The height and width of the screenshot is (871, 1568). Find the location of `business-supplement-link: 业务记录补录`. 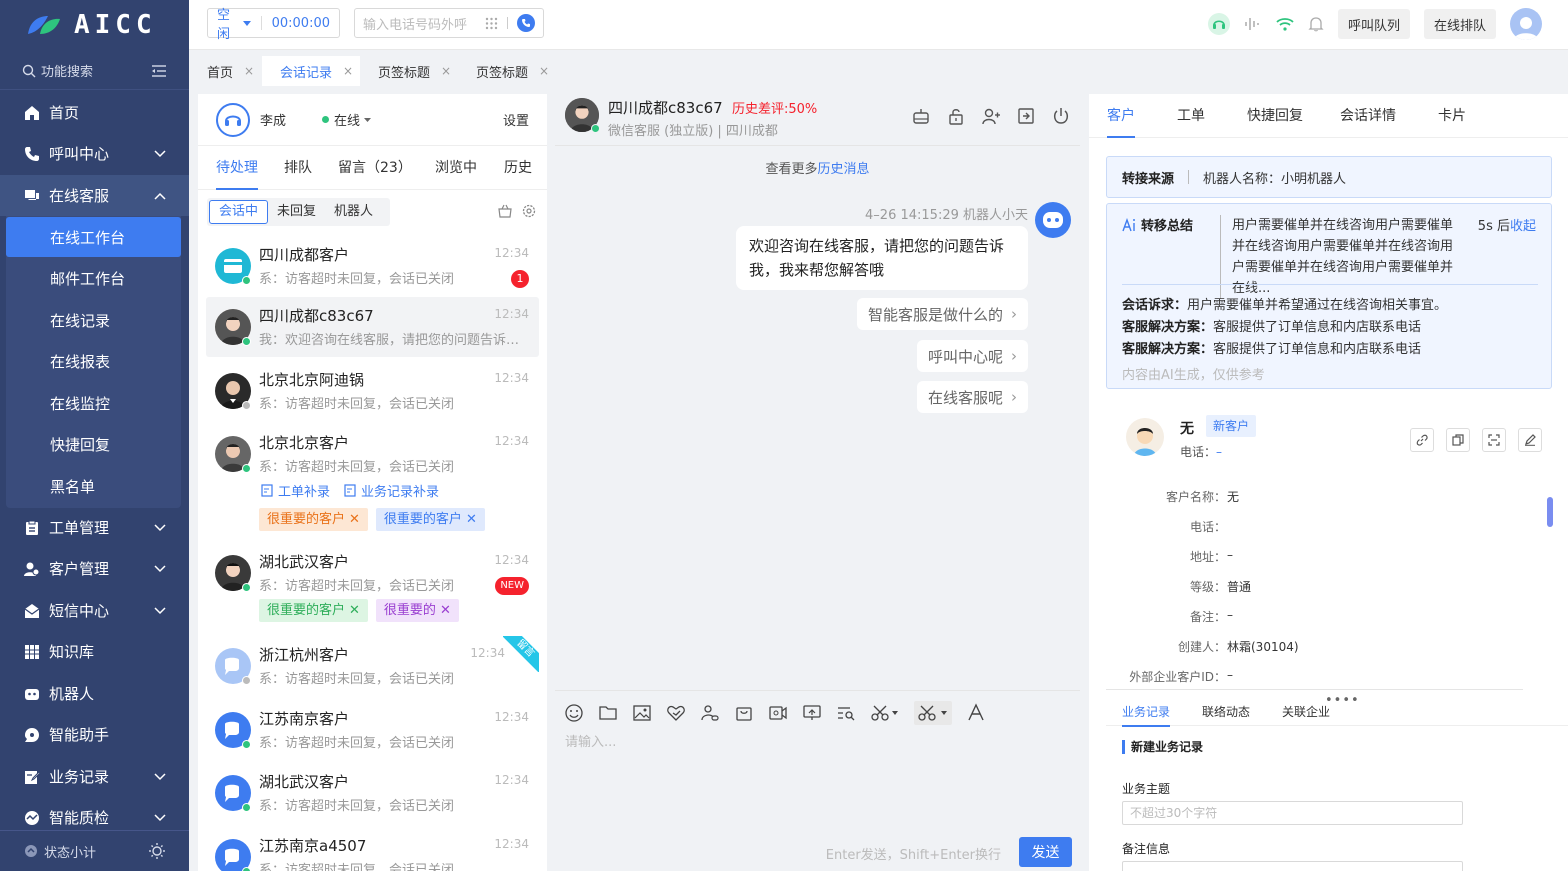

business-supplement-link: 业务记录补录 is located at coordinates (391, 490).